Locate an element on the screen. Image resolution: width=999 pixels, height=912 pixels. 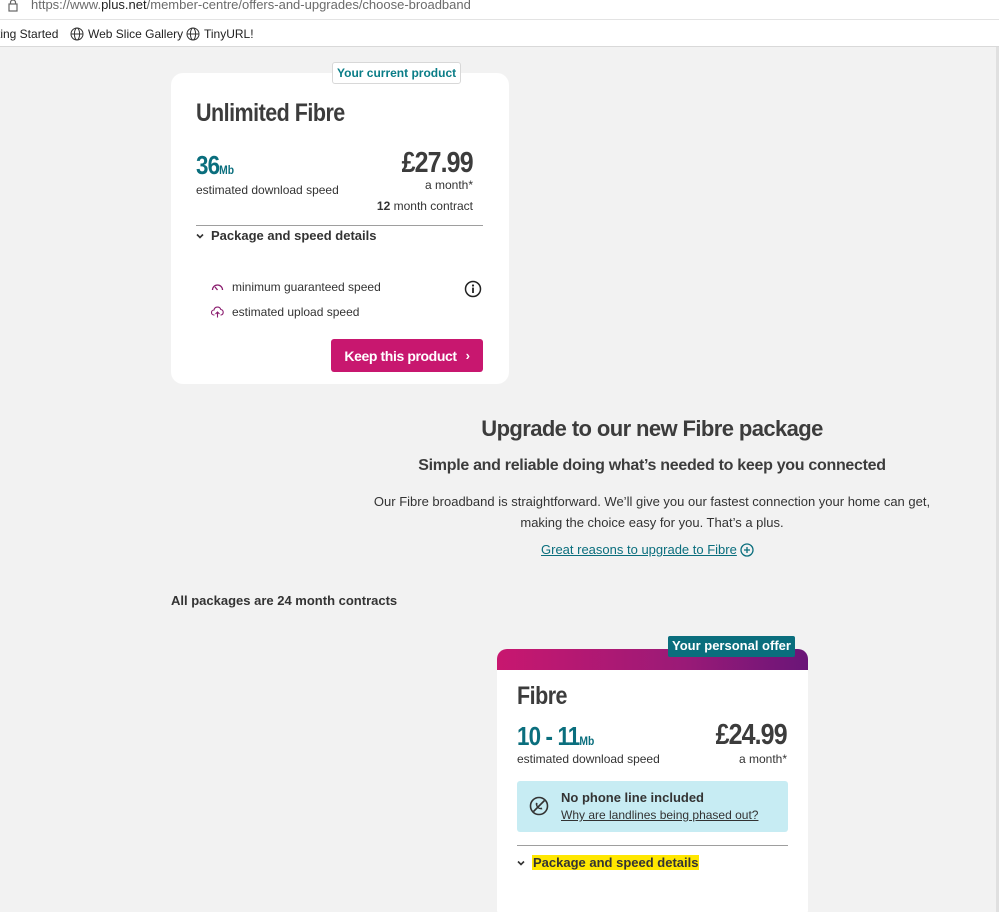
offer-details-toggle: Package and speed details is located at coordinates (608, 862).